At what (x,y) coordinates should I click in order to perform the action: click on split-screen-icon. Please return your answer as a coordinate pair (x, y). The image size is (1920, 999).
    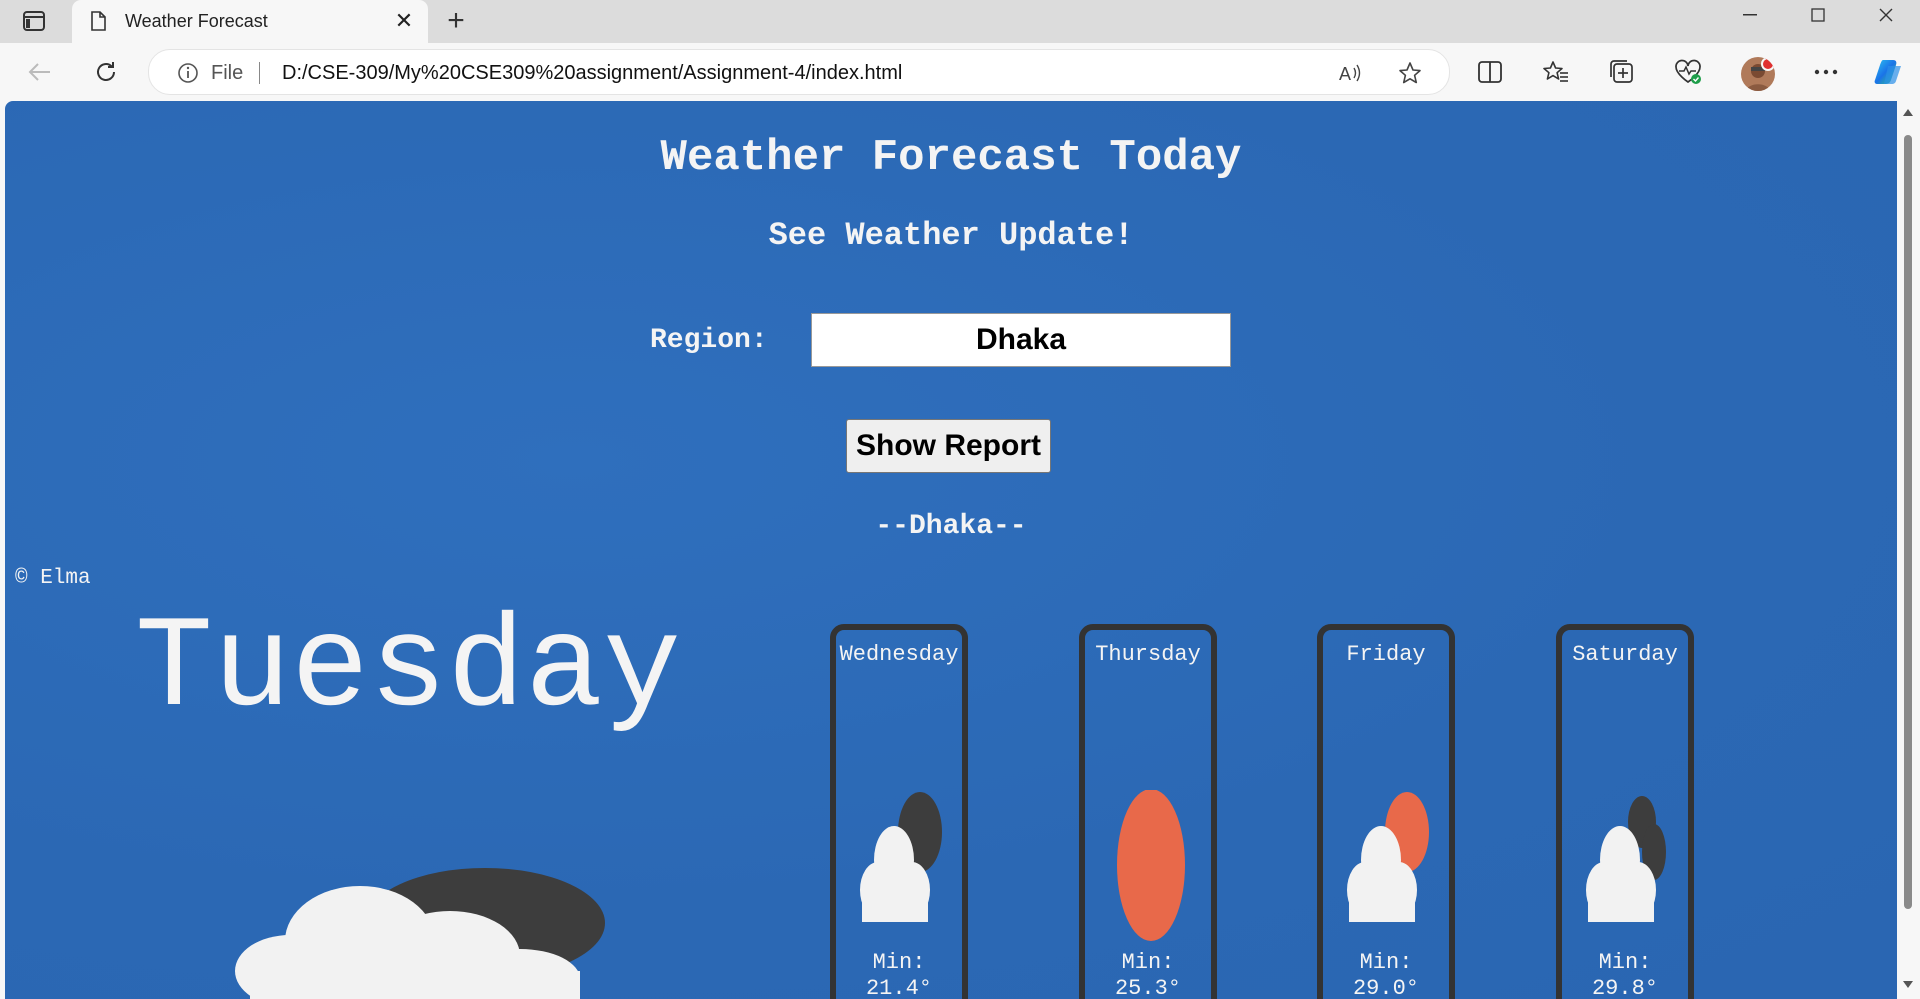
    Looking at the image, I should click on (1490, 72).